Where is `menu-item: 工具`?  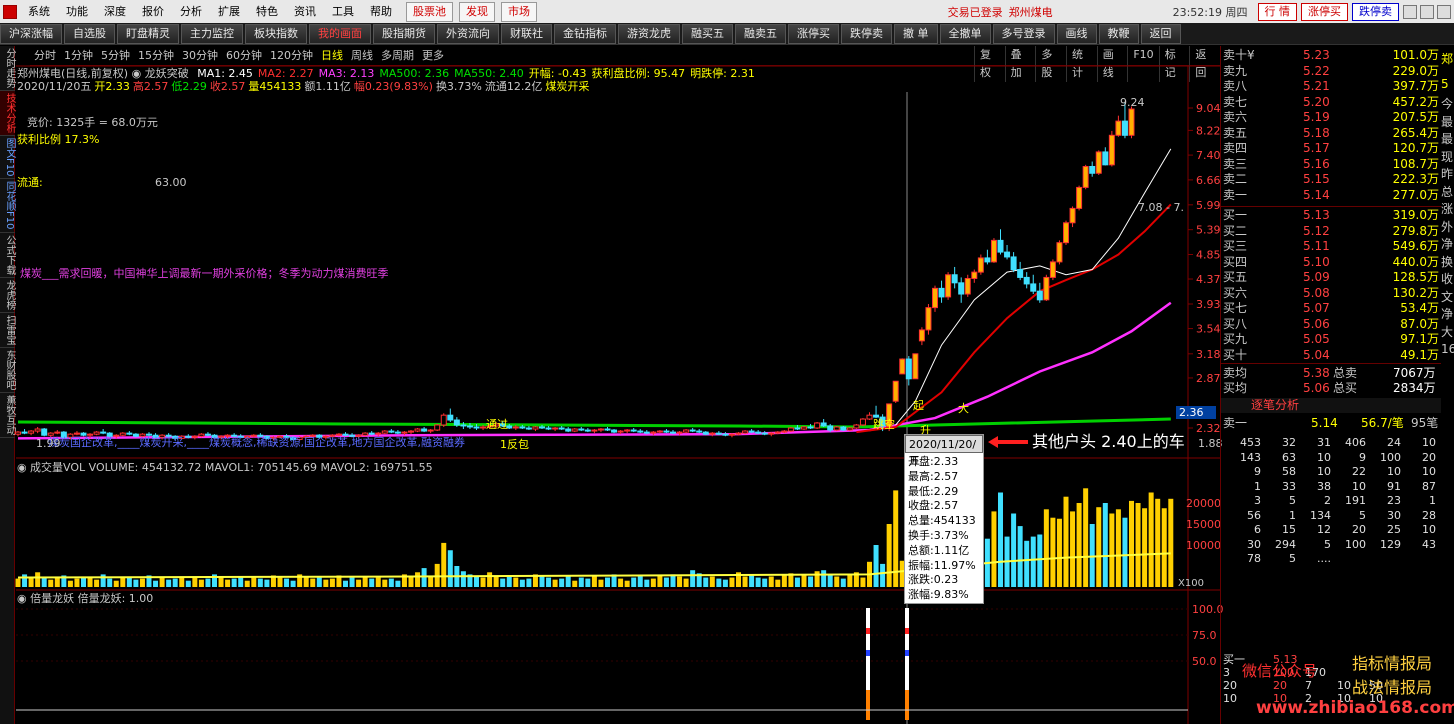
menu-item: 工具 is located at coordinates (343, 11).